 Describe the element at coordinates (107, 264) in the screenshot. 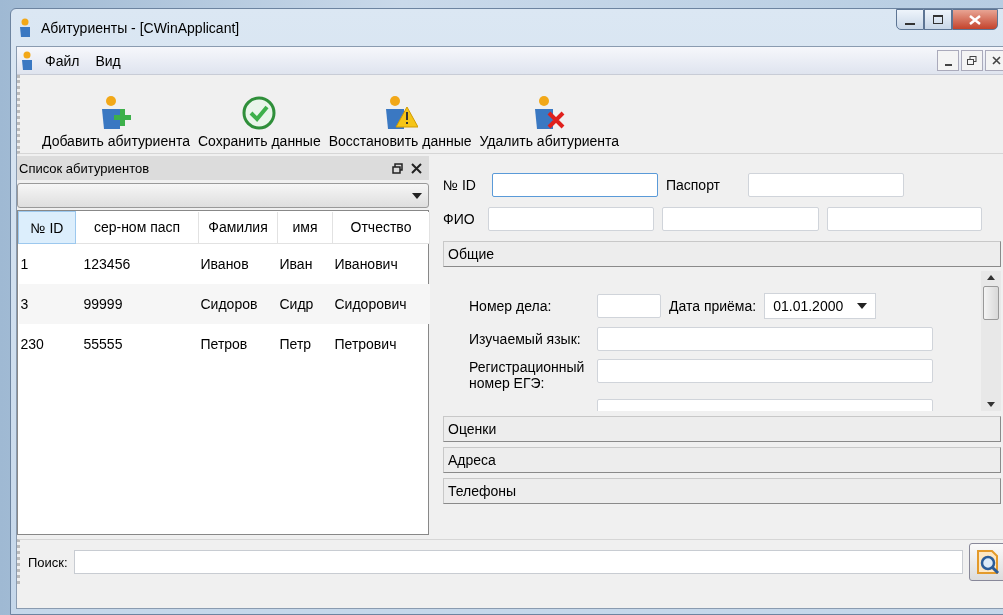

I see `table-cell: 123456` at that location.